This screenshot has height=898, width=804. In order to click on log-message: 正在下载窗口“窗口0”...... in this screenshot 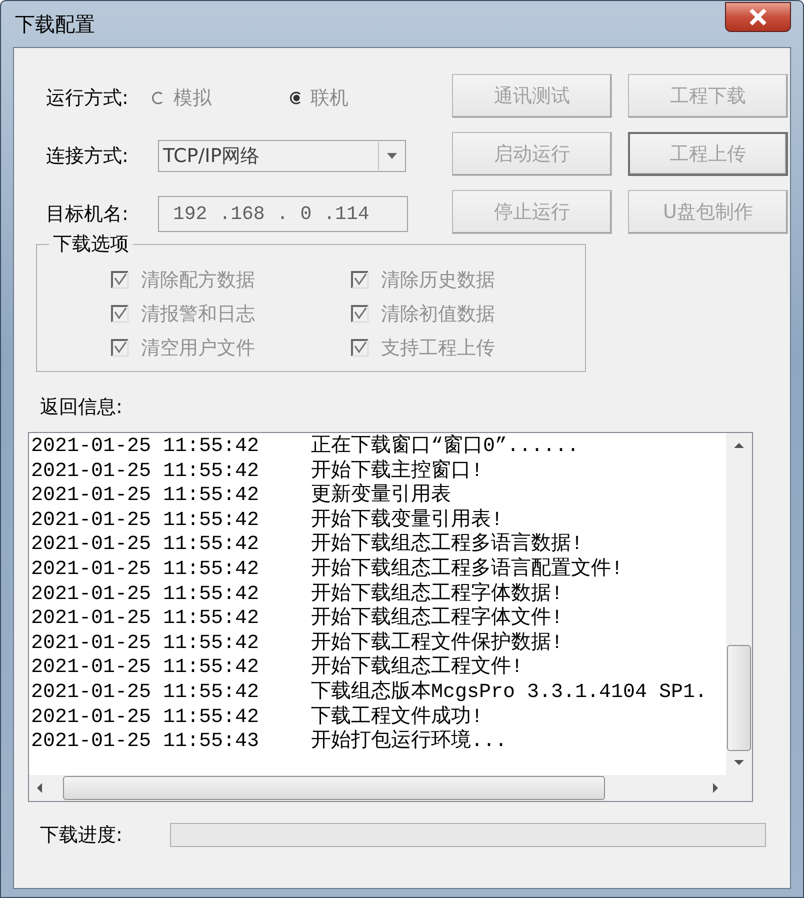, I will do `click(445, 447)`.